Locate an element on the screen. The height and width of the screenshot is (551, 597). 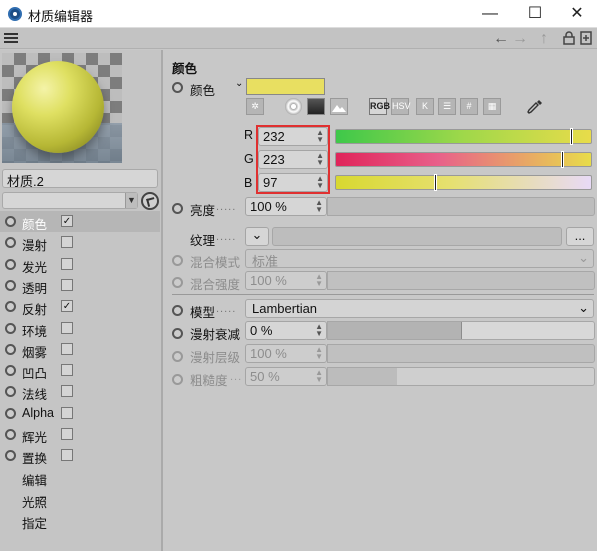
channel-item: 发光 is located at coordinates (80, 264).